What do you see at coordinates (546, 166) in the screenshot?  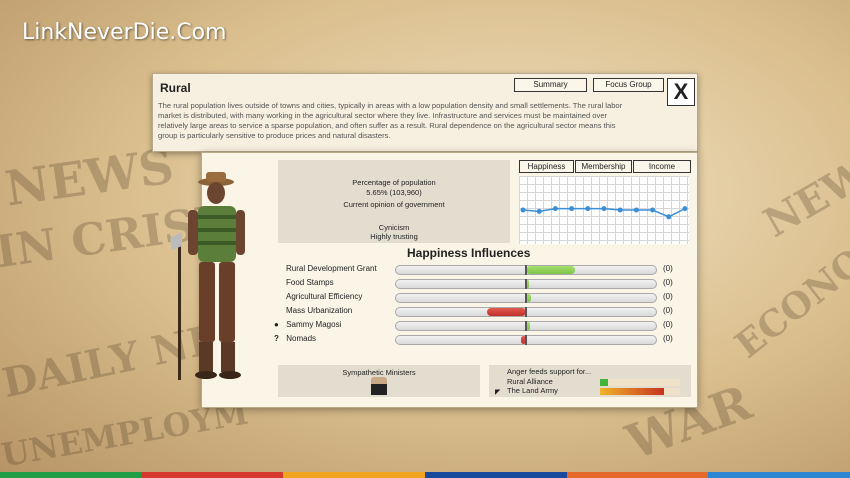 I see `happiness-tab: Happiness` at bounding box center [546, 166].